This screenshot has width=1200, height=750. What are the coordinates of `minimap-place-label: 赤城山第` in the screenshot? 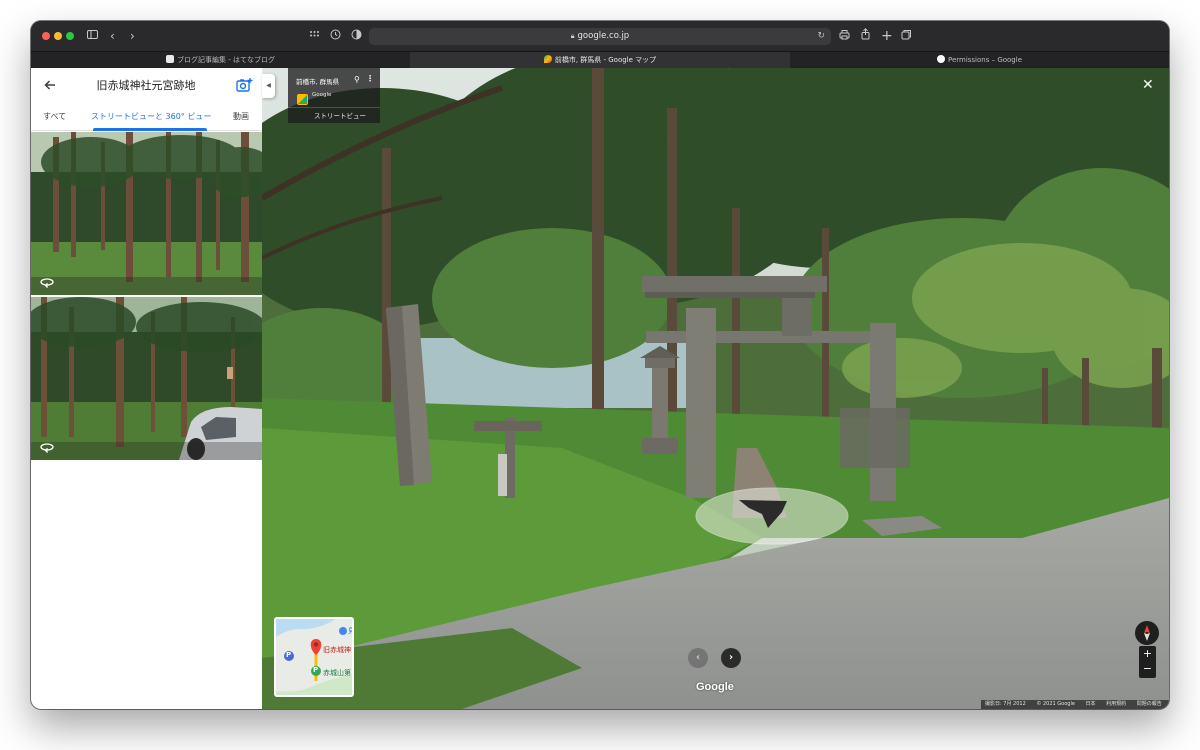 It's located at (337, 673).